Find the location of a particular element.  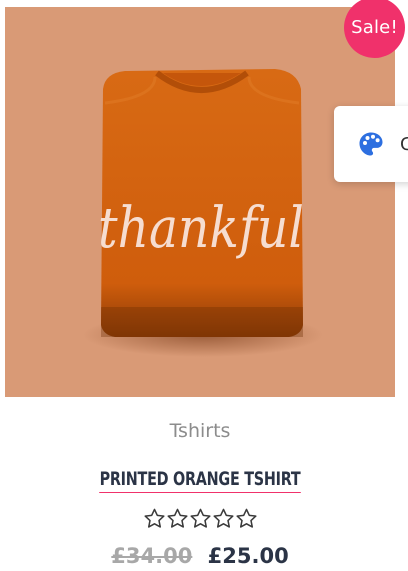

old-price: £34.00 is located at coordinates (152, 556).